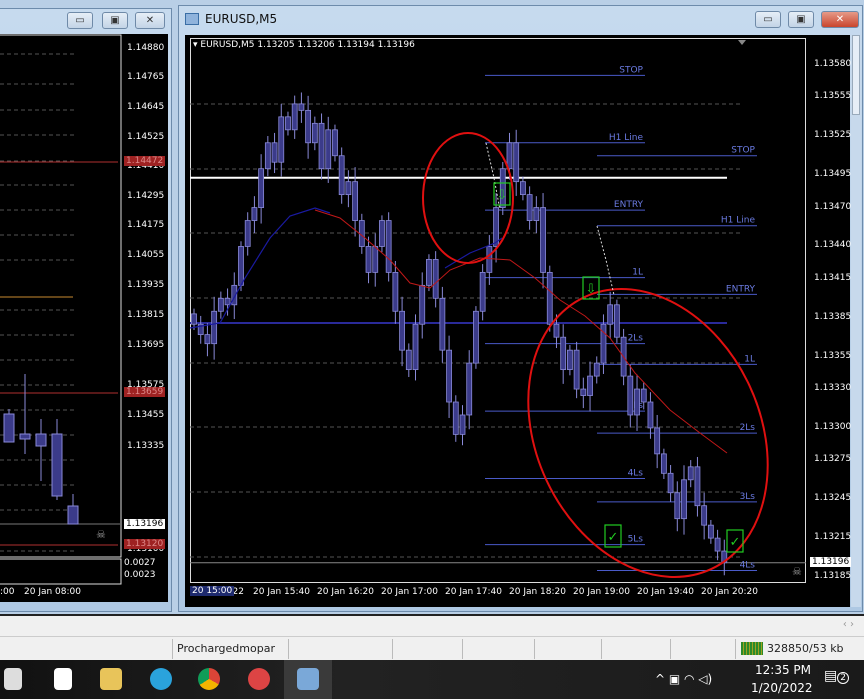  What do you see at coordinates (848, 624) in the screenshot?
I see `scroll-arrows: ‹ ›` at bounding box center [848, 624].